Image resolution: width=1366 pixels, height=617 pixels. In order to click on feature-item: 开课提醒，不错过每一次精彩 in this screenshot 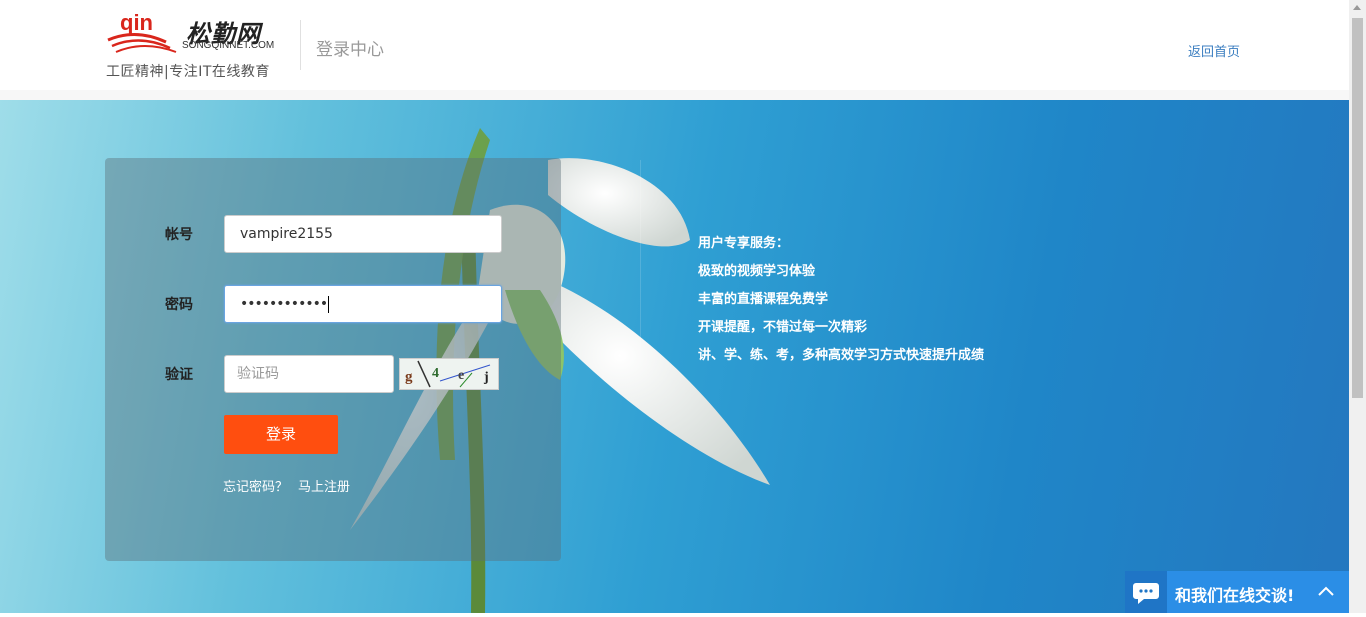, I will do `click(783, 327)`.